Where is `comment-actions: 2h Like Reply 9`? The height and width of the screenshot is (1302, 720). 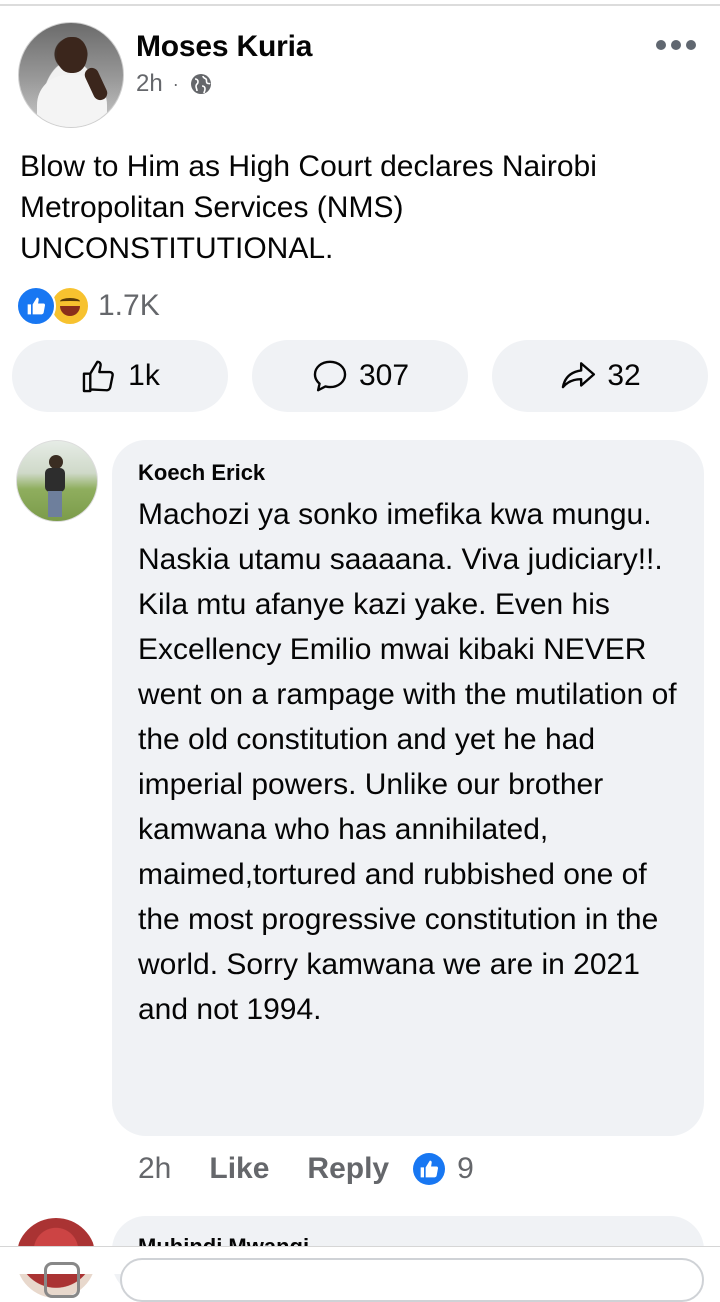 comment-actions: 2h Like Reply 9 is located at coordinates (306, 1169).